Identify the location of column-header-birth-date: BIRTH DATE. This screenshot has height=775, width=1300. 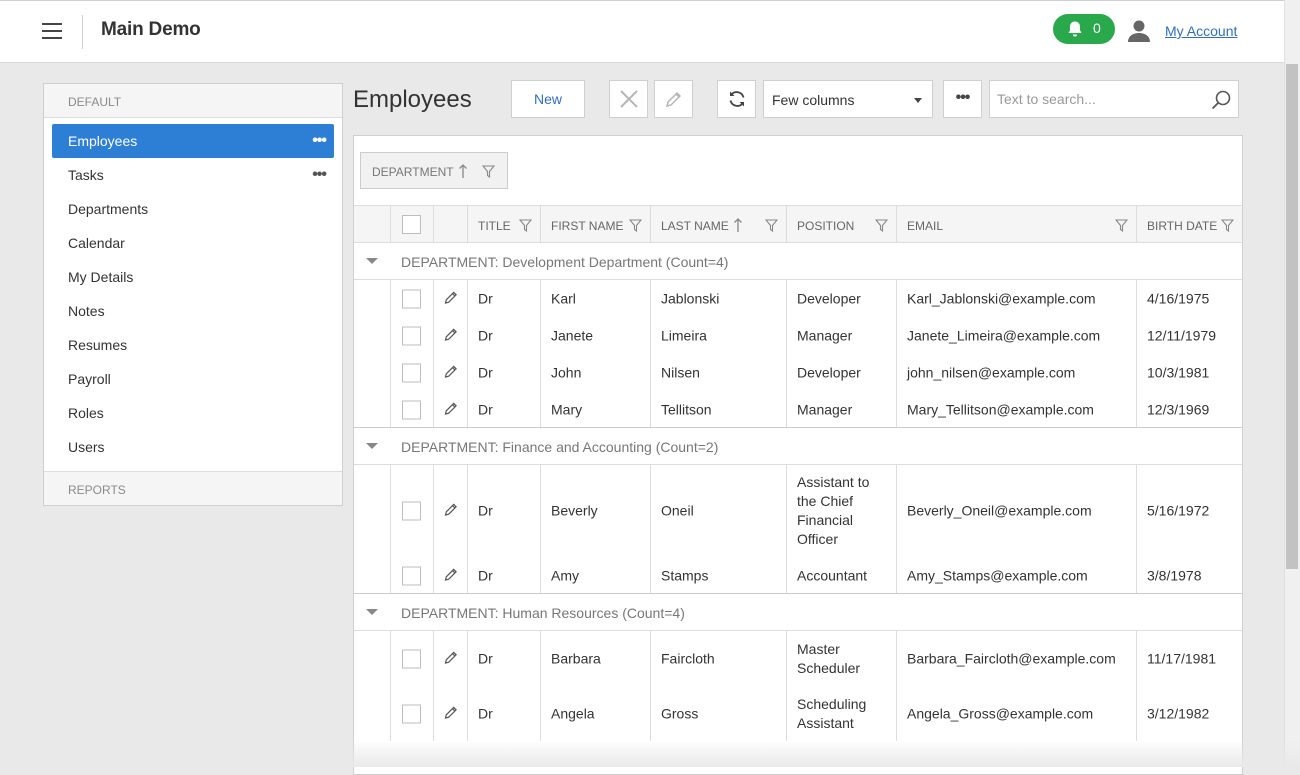
(1189, 224).